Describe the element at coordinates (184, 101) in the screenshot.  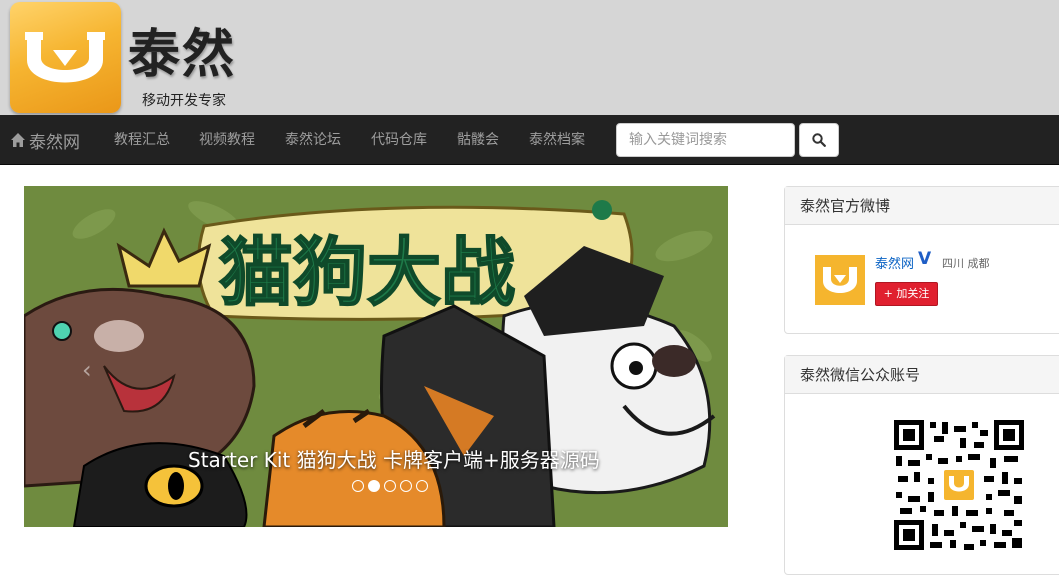
I see `brand-tagline: 移动开发专家` at that location.